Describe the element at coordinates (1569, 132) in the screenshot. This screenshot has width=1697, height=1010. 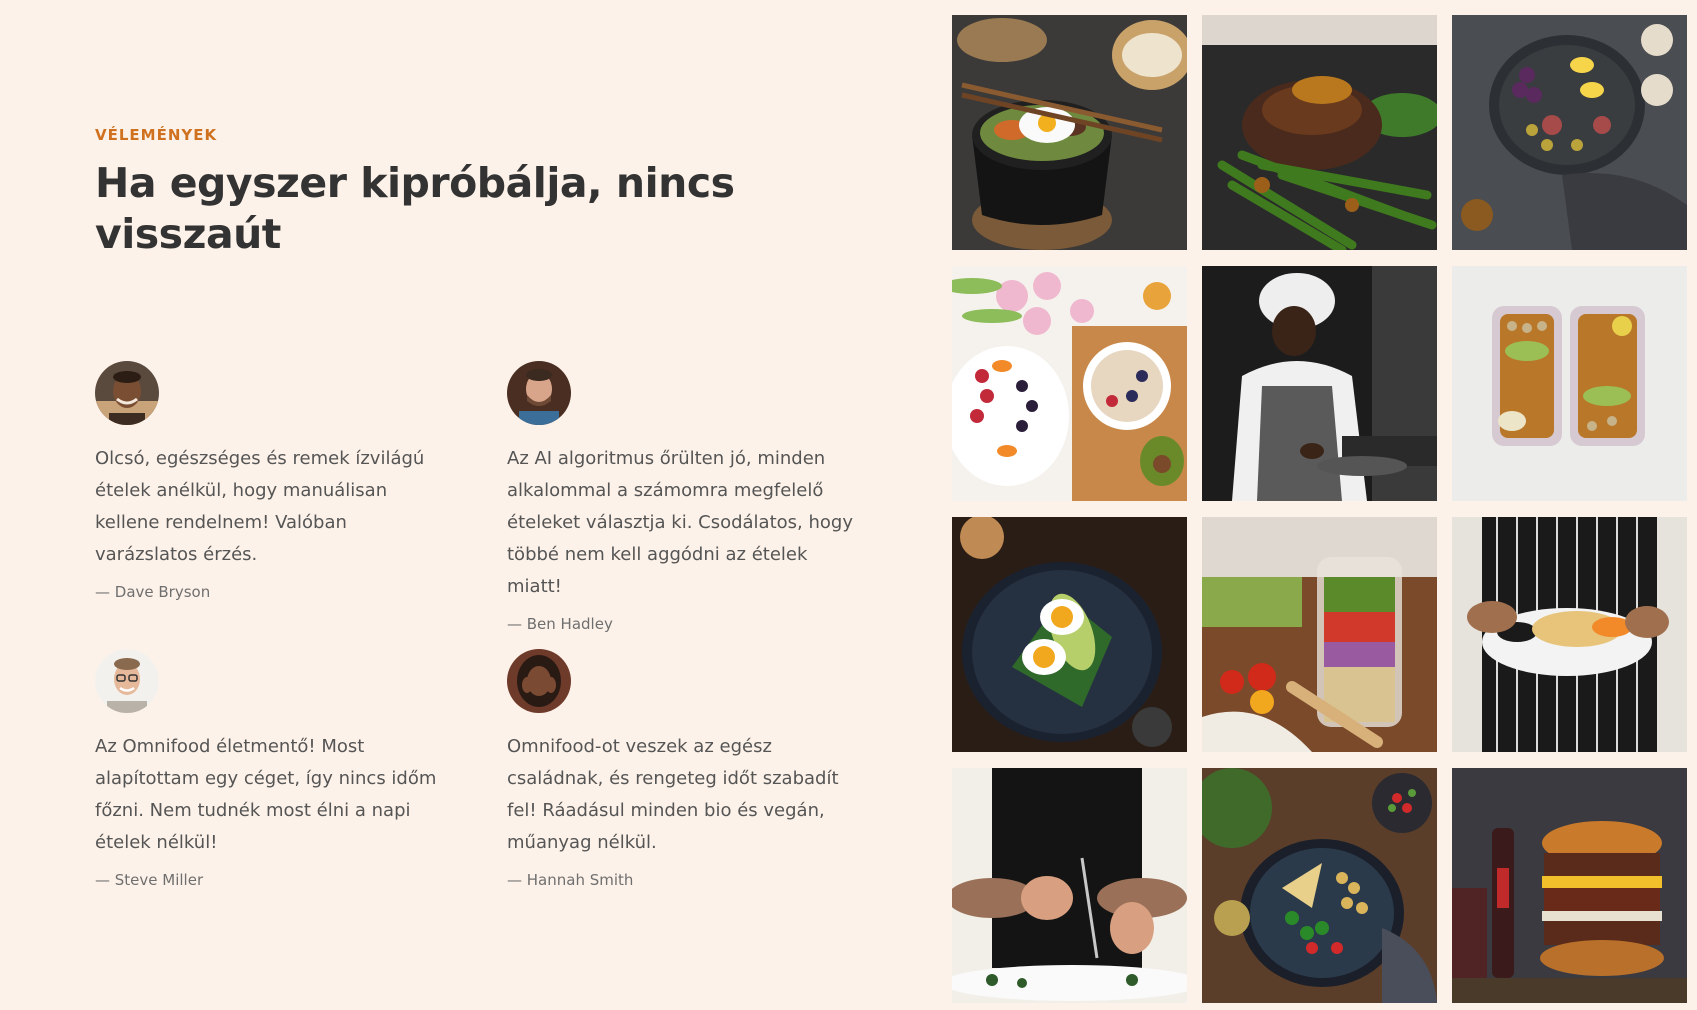
I see `fruit-platter-photo` at that location.